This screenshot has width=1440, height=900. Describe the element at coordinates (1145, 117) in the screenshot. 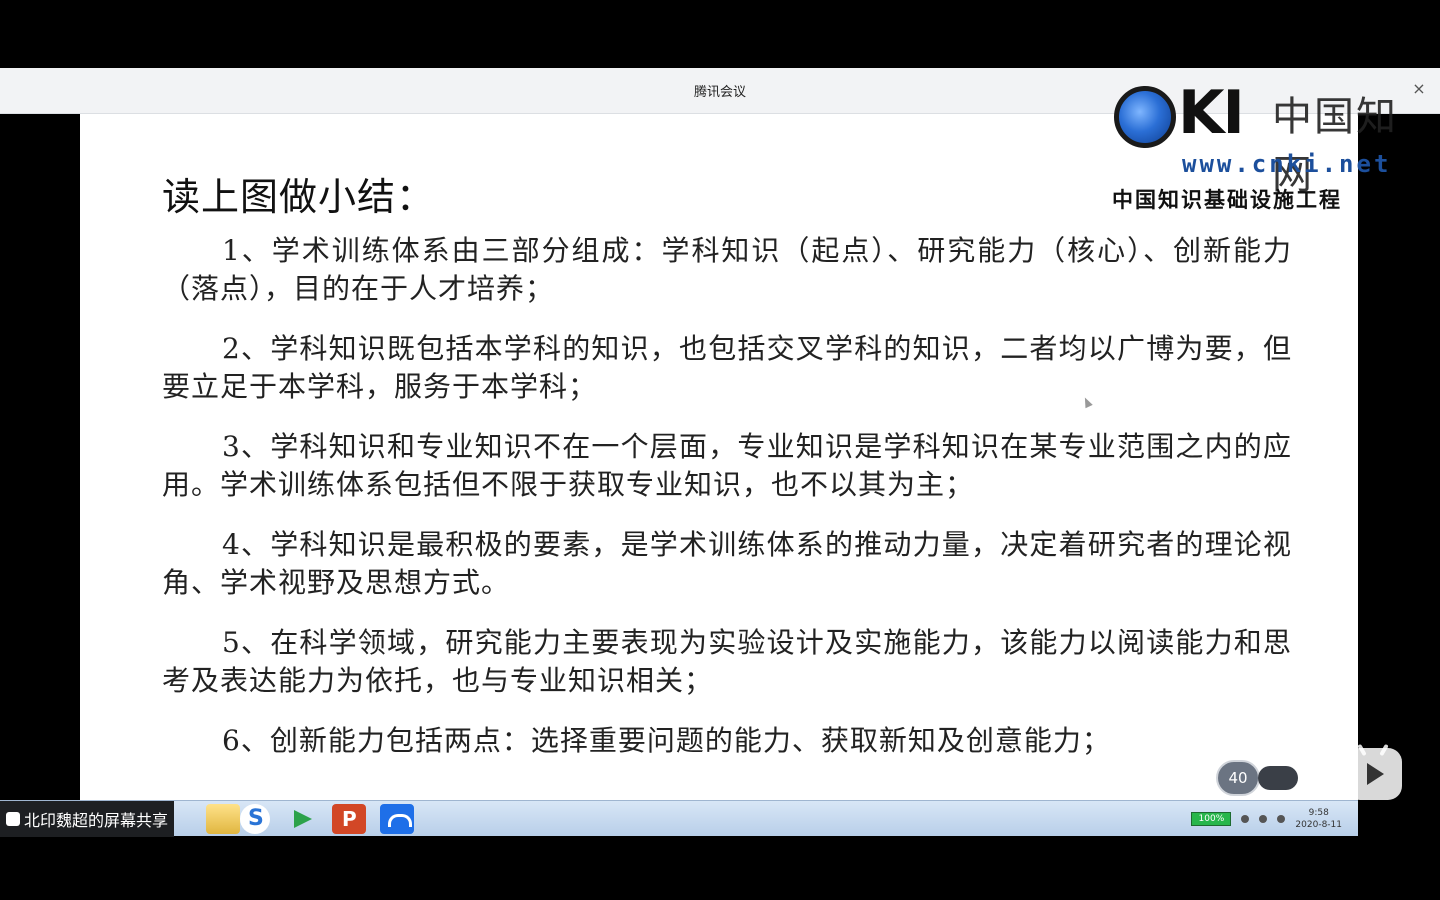

I see `globe-icon` at that location.